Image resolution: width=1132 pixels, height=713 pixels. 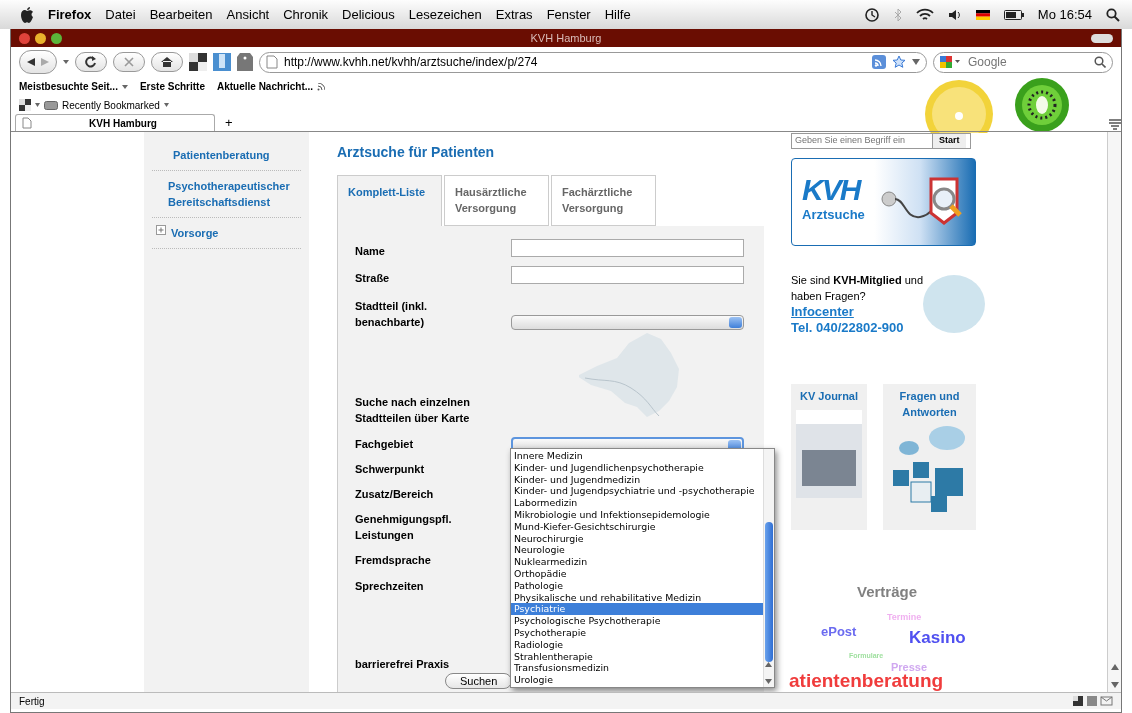 What do you see at coordinates (951, 62) in the screenshot?
I see `search-engine-icon` at bounding box center [951, 62].